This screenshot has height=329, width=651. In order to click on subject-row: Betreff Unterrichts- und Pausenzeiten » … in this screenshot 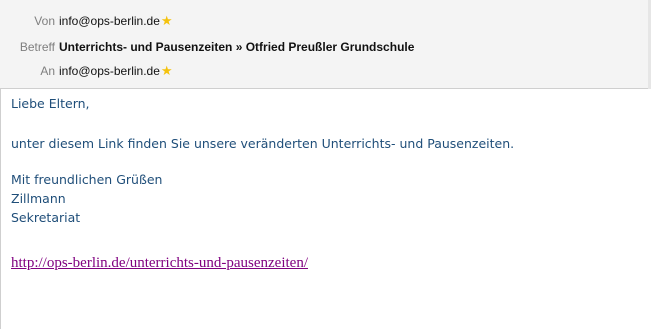, I will do `click(207, 47)`.